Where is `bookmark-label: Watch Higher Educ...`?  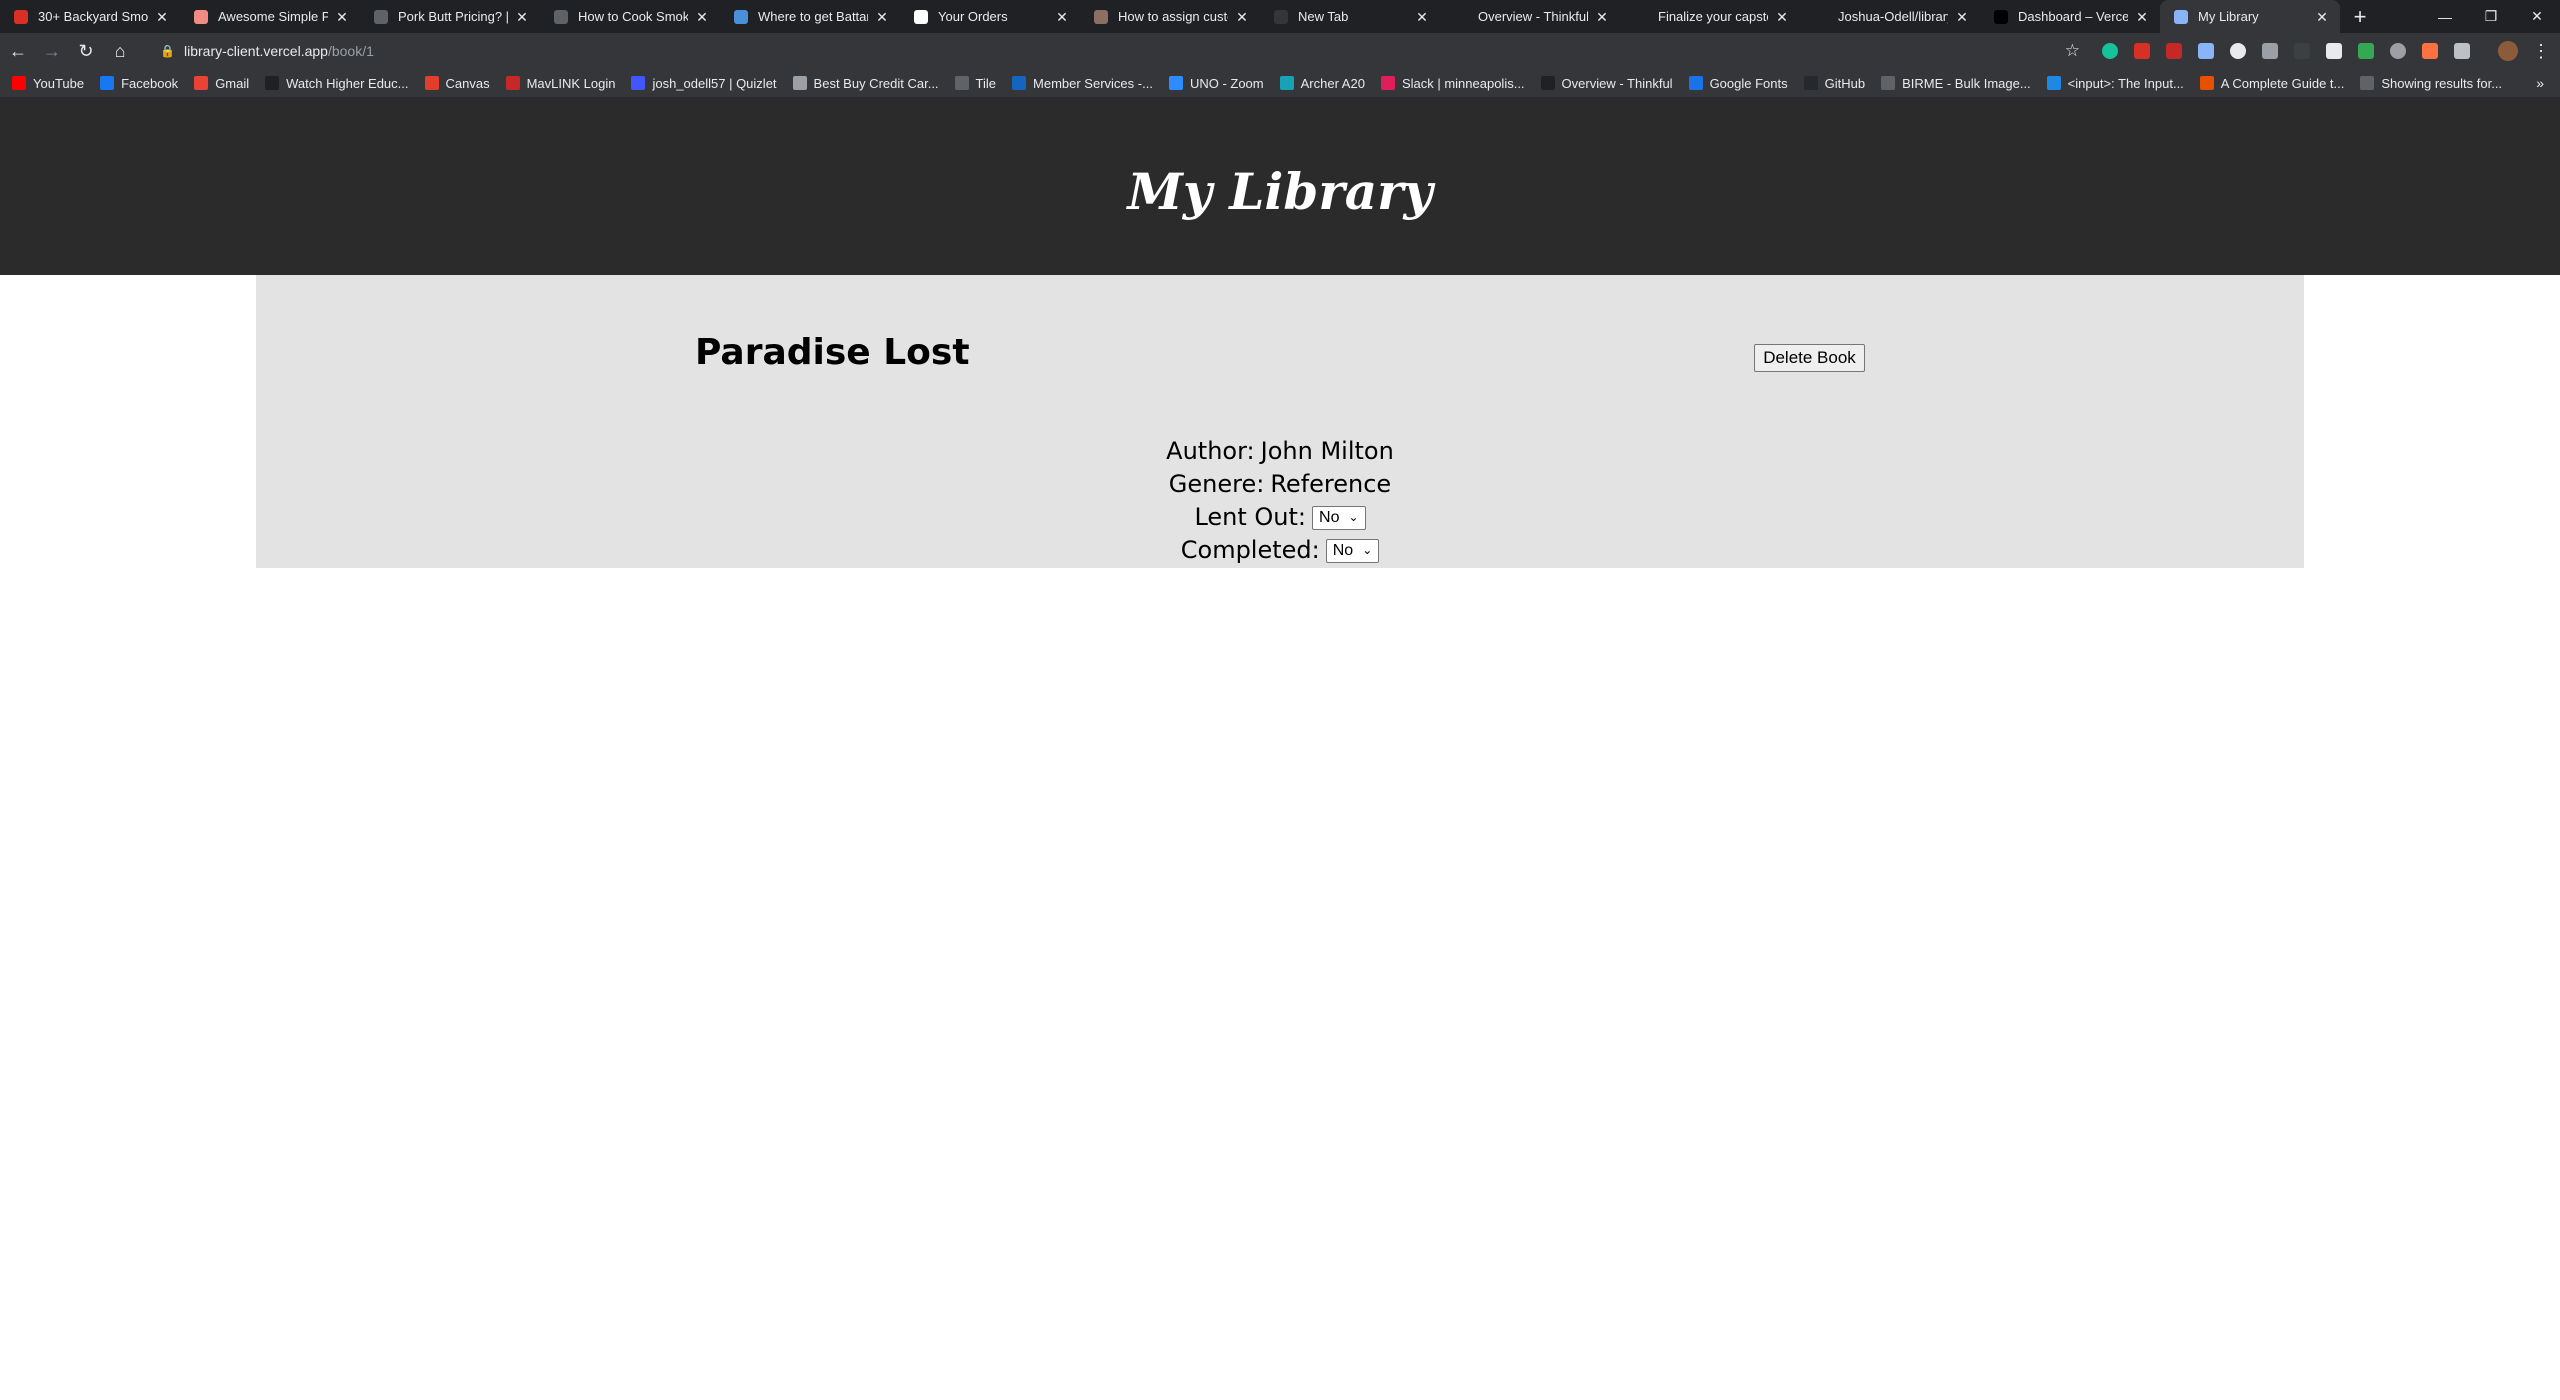
bookmark-label: Watch Higher Educ... is located at coordinates (347, 83).